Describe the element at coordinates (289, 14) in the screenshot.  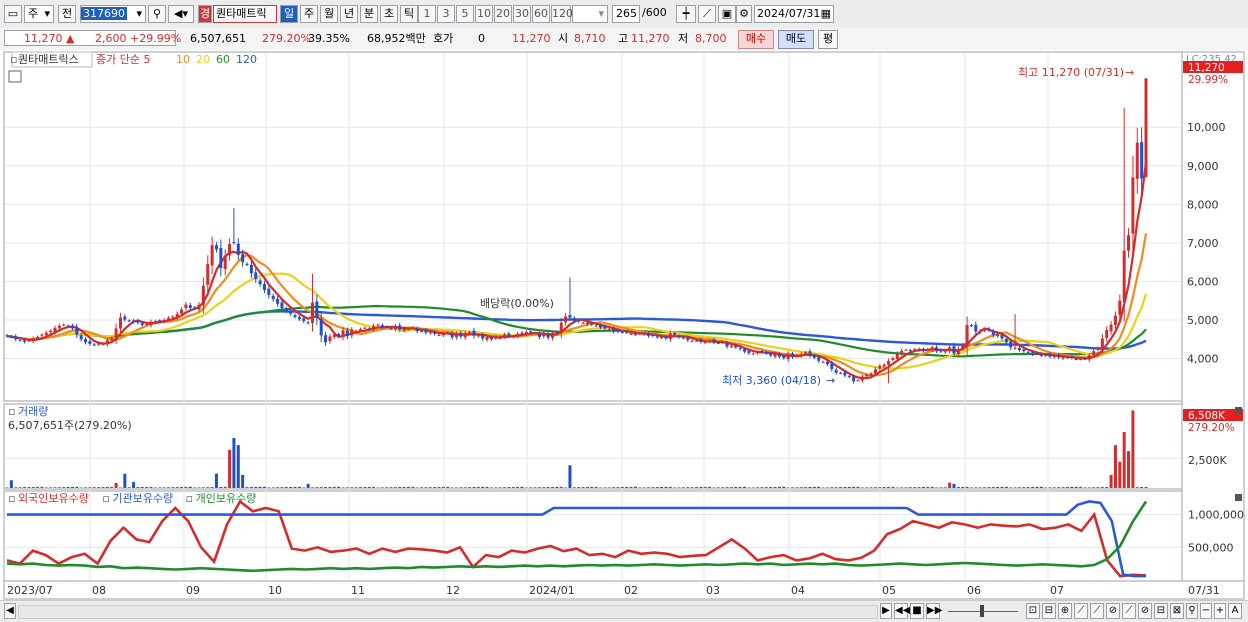
I see `period-tab-0: 일` at that location.